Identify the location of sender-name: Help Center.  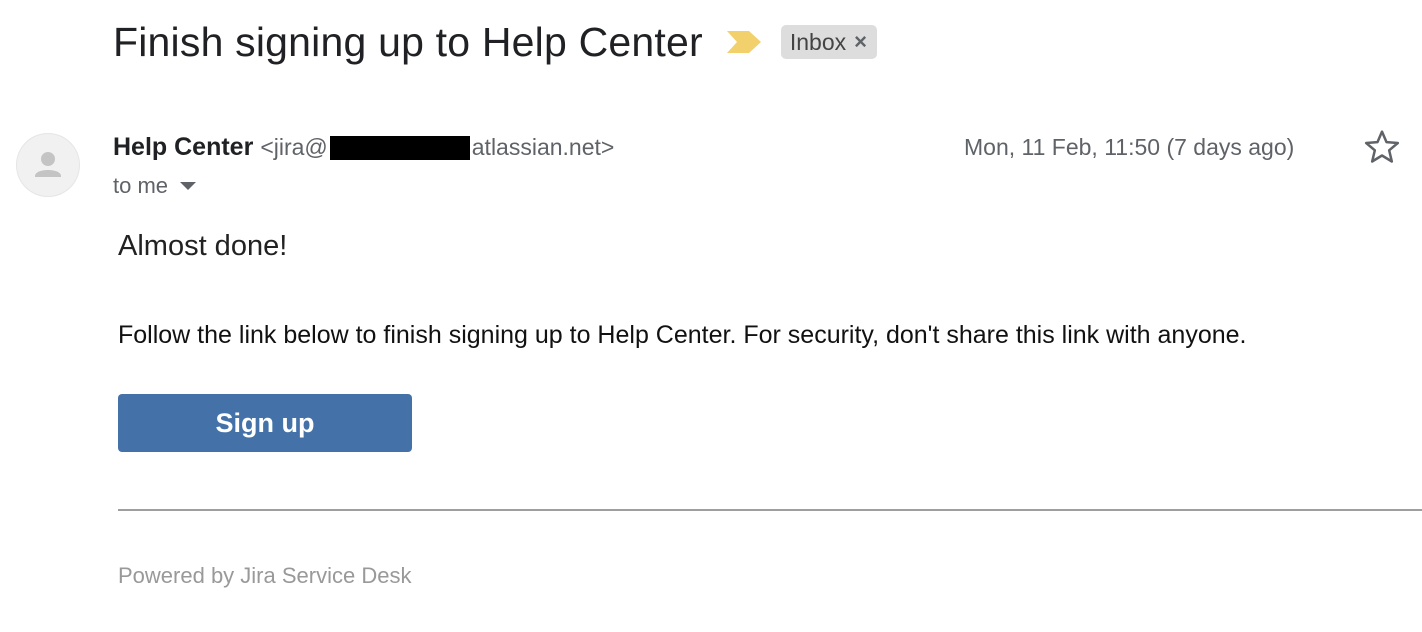
(183, 147).